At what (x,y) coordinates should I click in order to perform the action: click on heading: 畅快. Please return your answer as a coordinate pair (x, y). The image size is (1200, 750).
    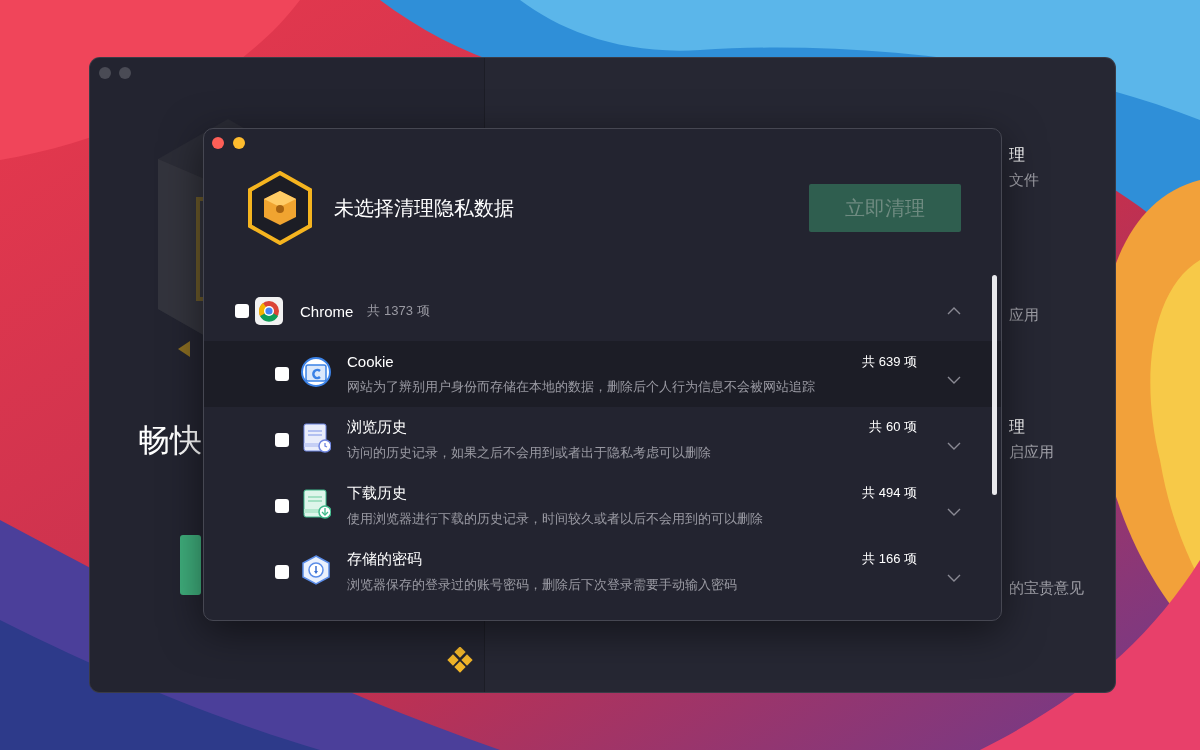
    Looking at the image, I should click on (170, 440).